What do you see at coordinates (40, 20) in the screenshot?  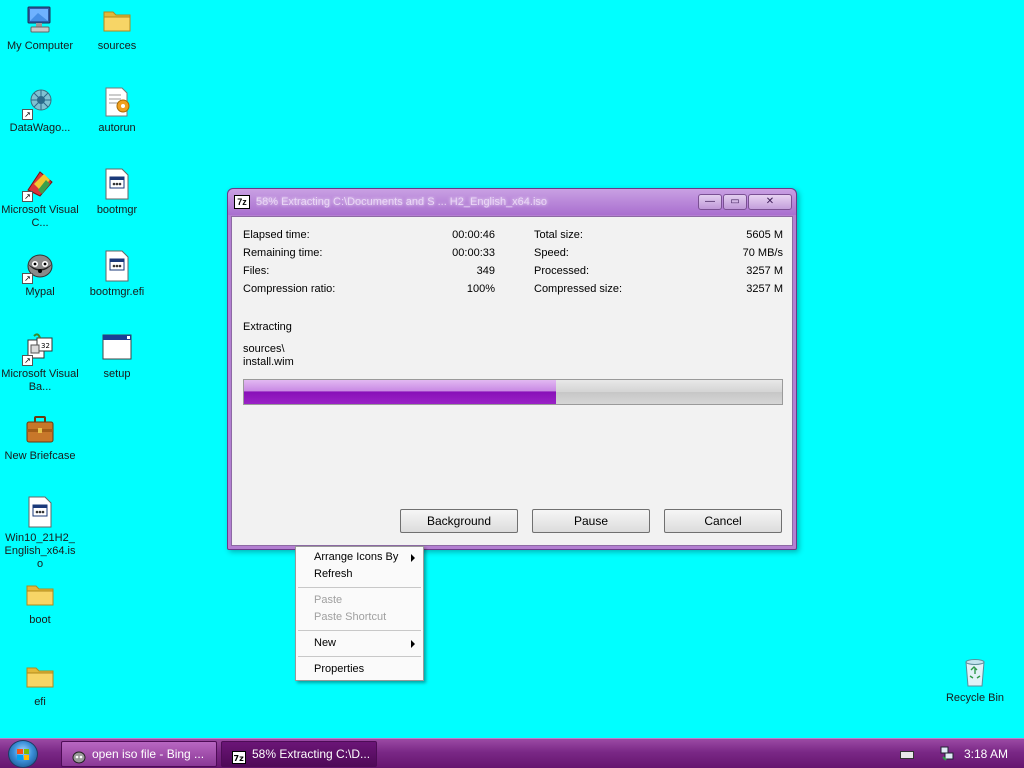 I see `computer-icon` at bounding box center [40, 20].